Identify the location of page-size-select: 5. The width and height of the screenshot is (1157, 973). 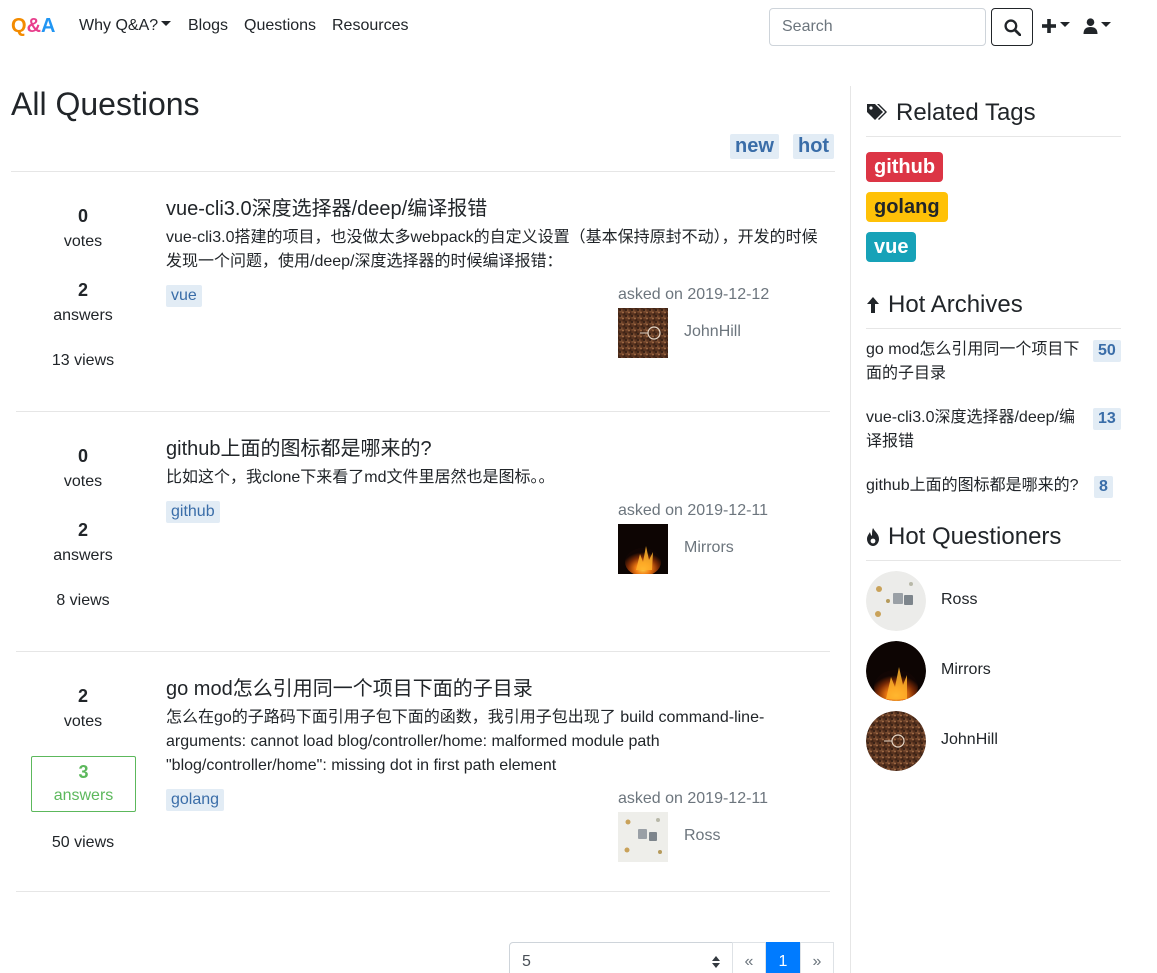
(621, 957).